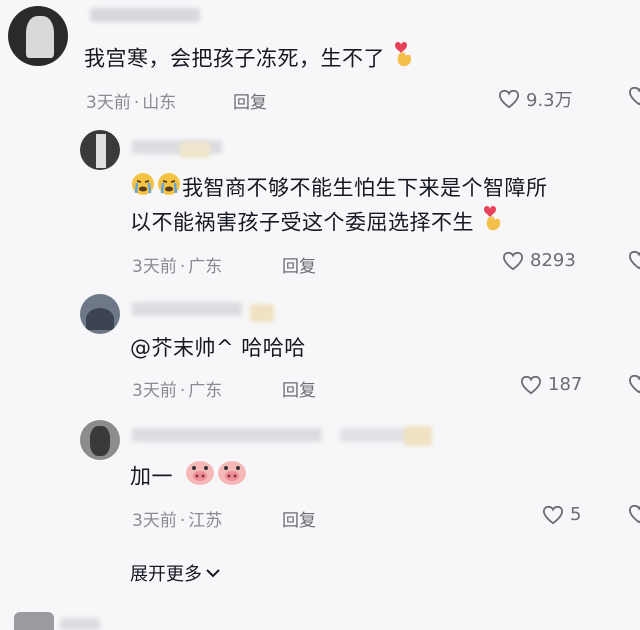  I want to click on comment-meta: 3天前 · 山东, so click(131, 103).